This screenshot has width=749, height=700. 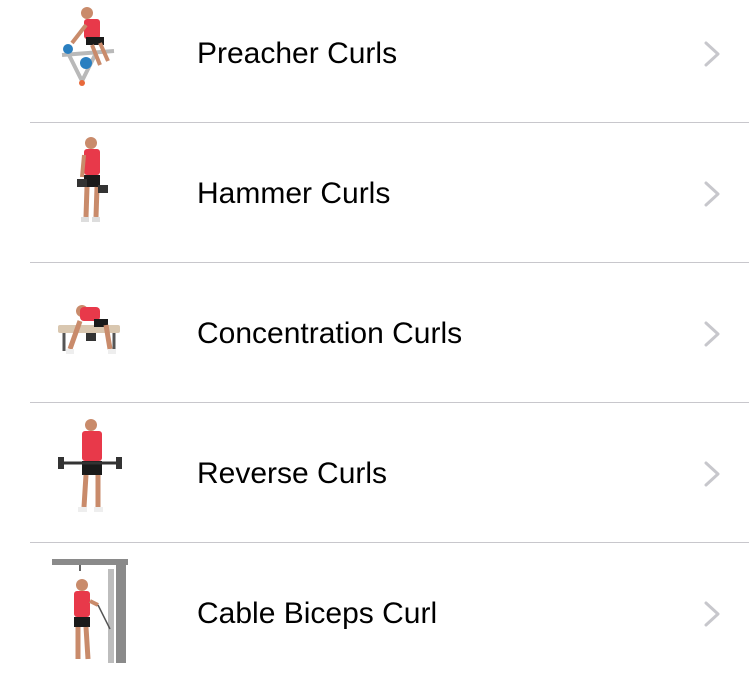 What do you see at coordinates (317, 613) in the screenshot?
I see `exercise-label: Cable Biceps Curl` at bounding box center [317, 613].